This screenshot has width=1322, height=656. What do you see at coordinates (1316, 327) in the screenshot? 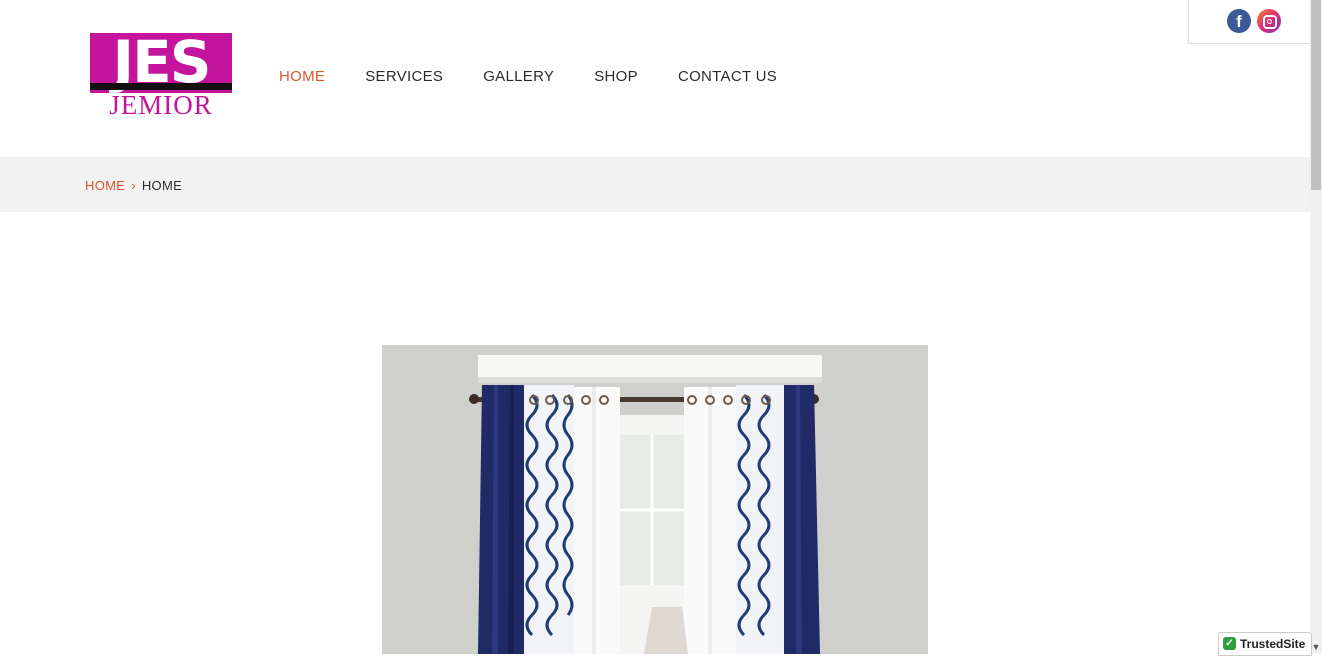
I see `page-scrollbar: ▼` at bounding box center [1316, 327].